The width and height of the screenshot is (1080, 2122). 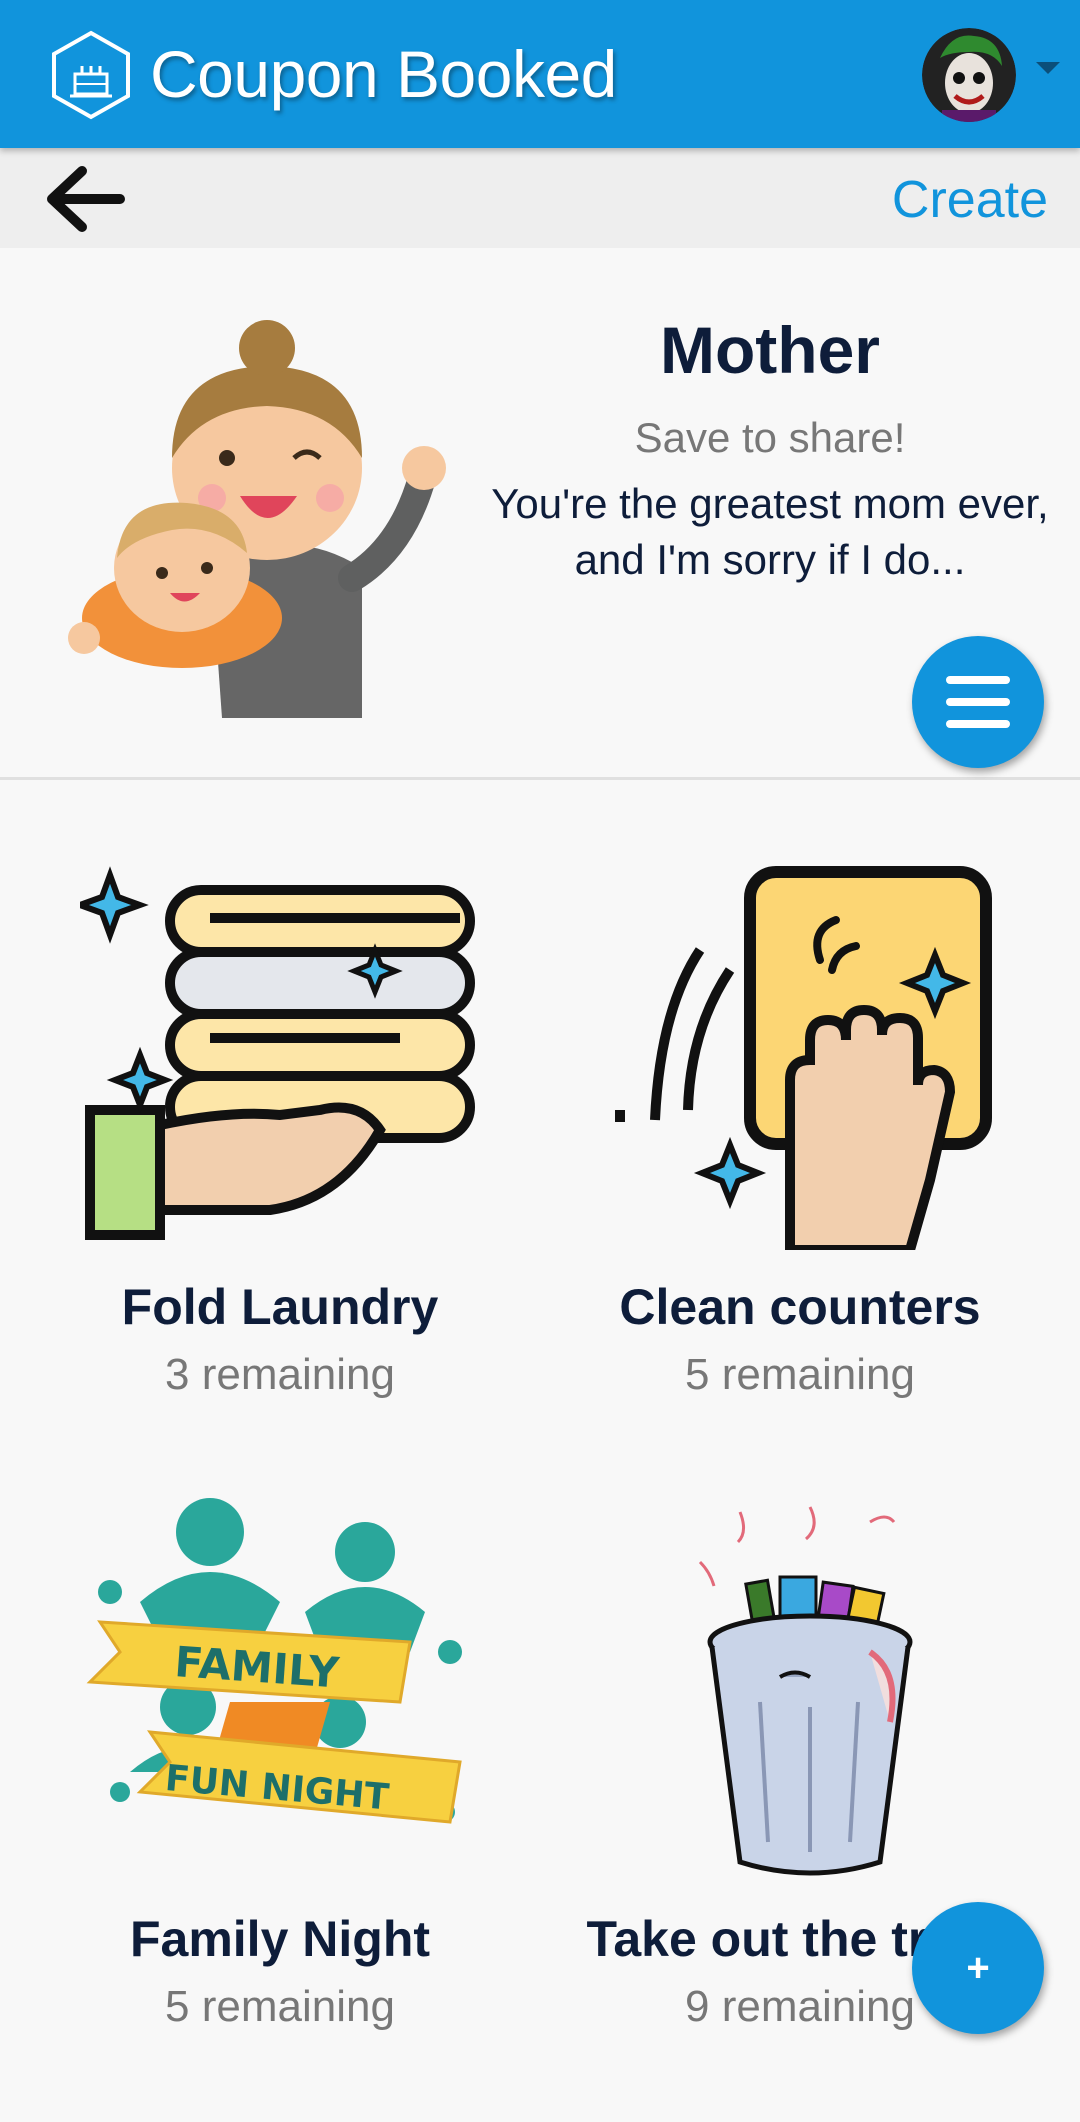 What do you see at coordinates (805, 1691) in the screenshot?
I see `trash-can-icon` at bounding box center [805, 1691].